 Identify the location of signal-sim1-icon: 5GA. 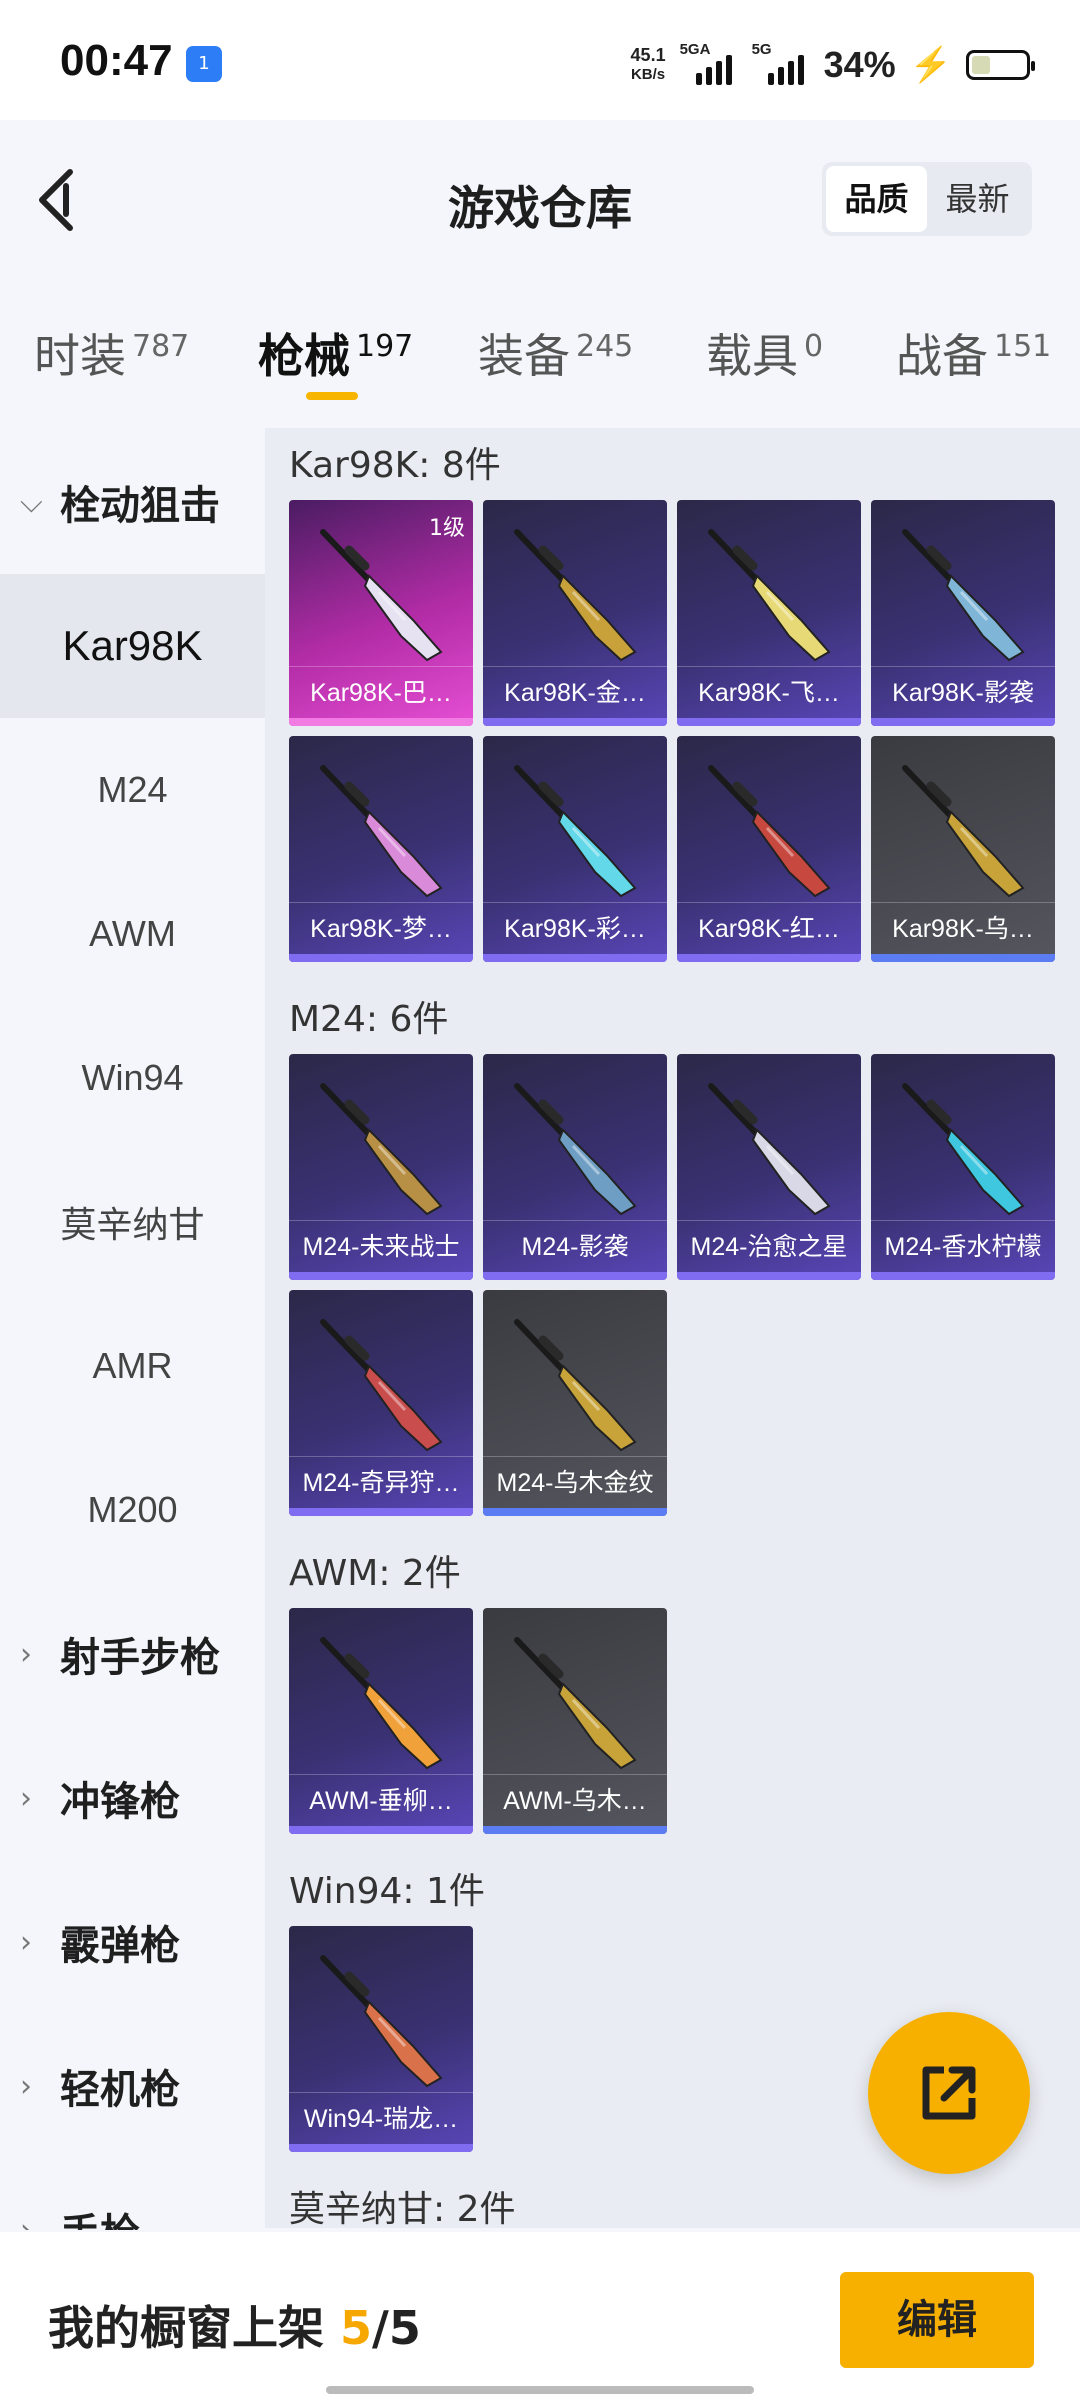
(709, 63).